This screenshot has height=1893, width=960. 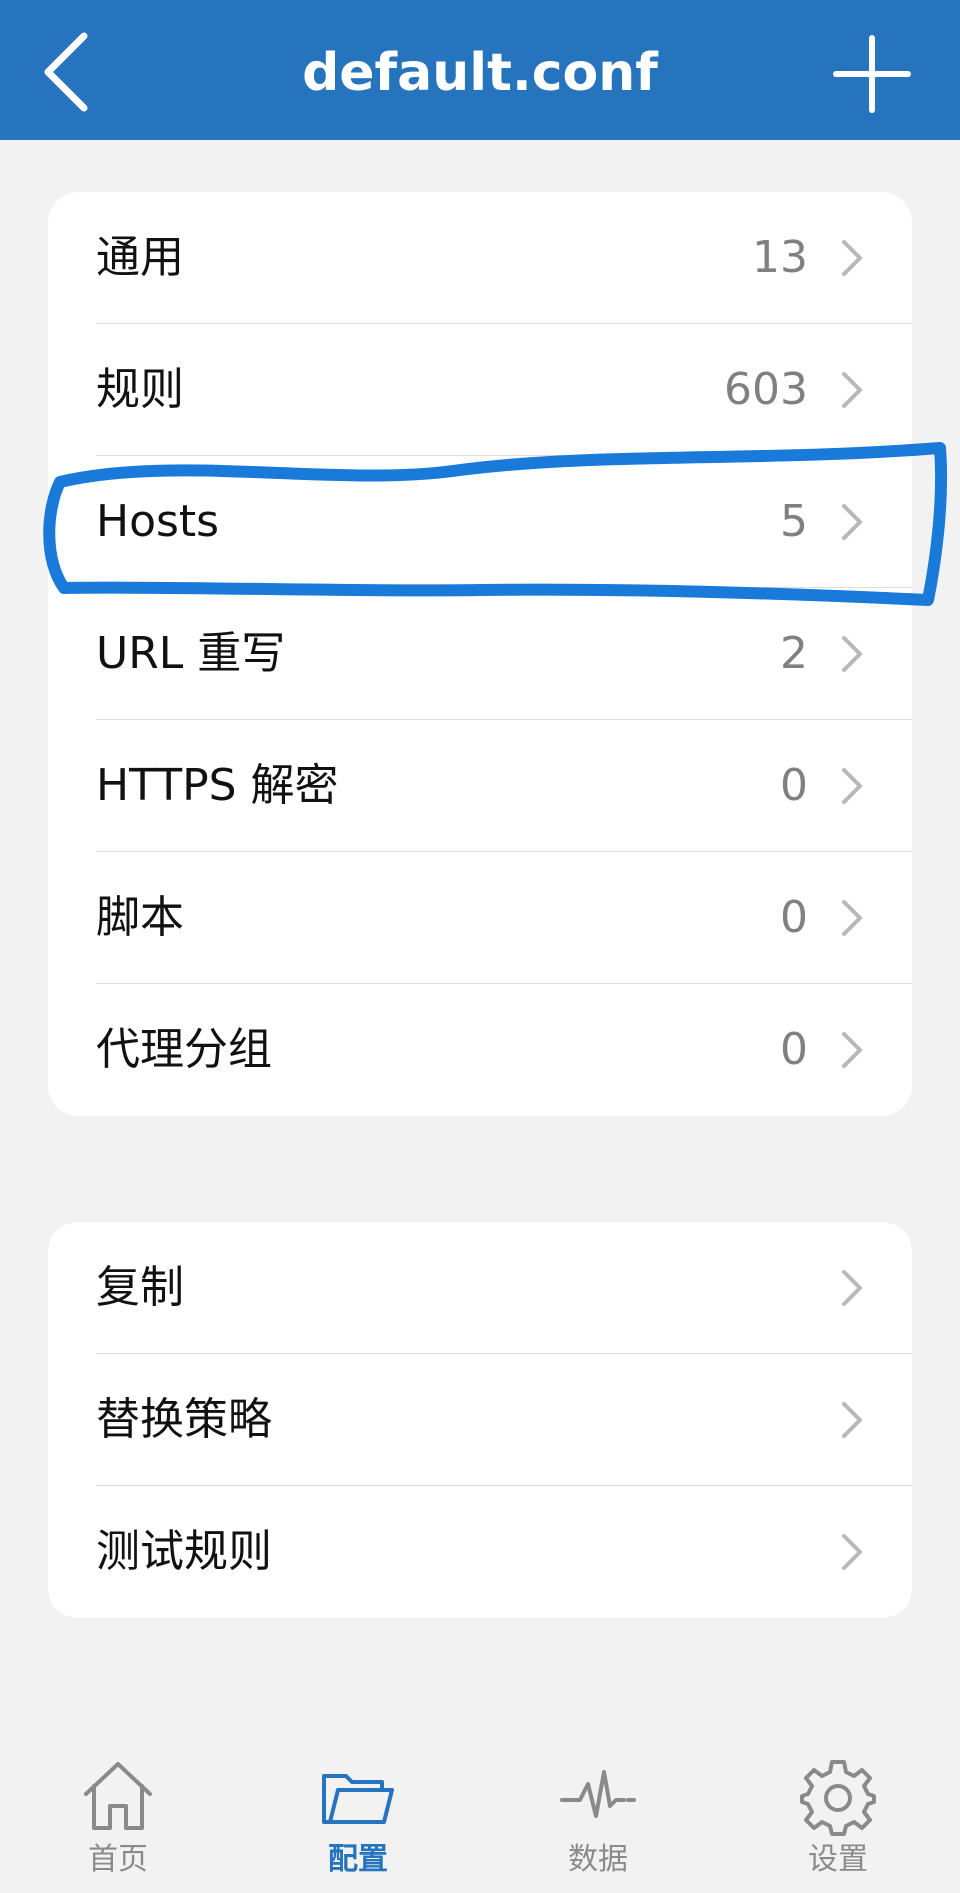 What do you see at coordinates (191, 653) in the screenshot?
I see `item-label: URL 重写` at bounding box center [191, 653].